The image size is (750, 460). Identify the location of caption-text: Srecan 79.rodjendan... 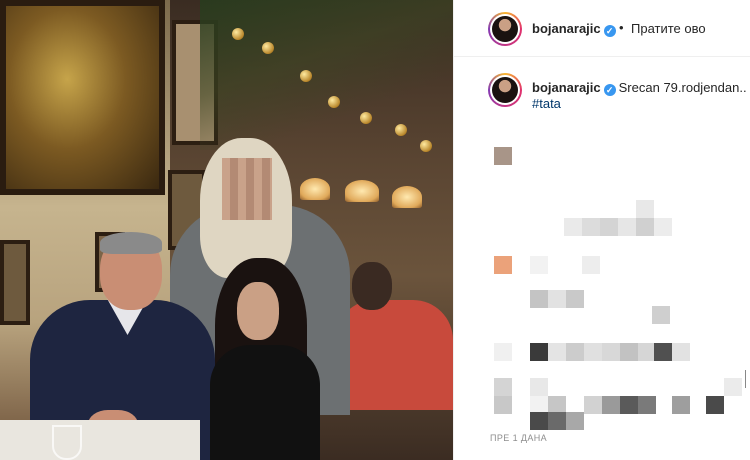
(682, 87).